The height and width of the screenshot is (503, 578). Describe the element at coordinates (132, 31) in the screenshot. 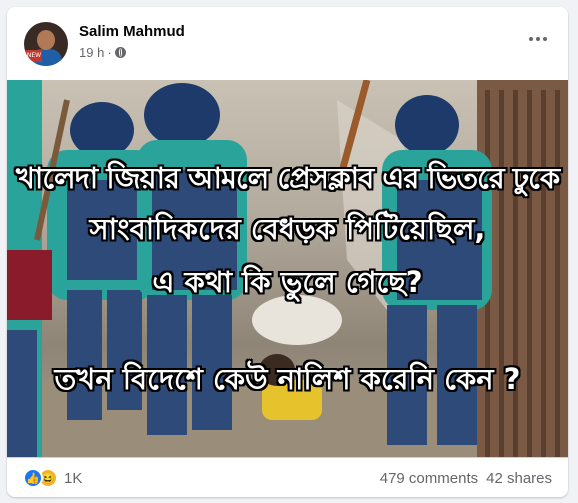

I see `author-name: Salim Mahmud` at that location.